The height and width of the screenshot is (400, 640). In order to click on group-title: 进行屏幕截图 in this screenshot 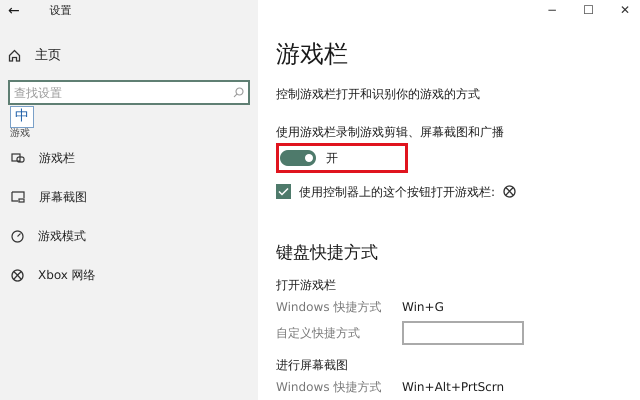, I will do `click(312, 365)`.